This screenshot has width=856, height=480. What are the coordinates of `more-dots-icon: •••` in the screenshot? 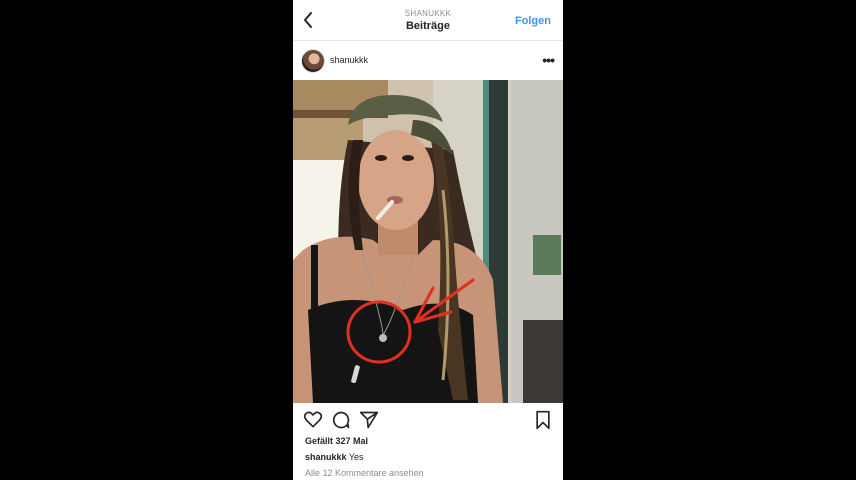 It's located at (548, 60).